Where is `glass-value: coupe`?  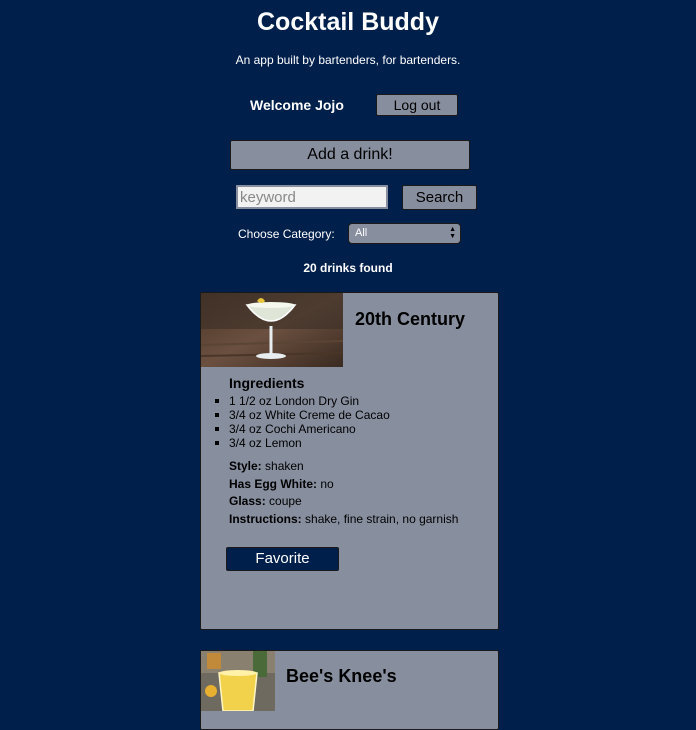
glass-value: coupe is located at coordinates (285, 501).